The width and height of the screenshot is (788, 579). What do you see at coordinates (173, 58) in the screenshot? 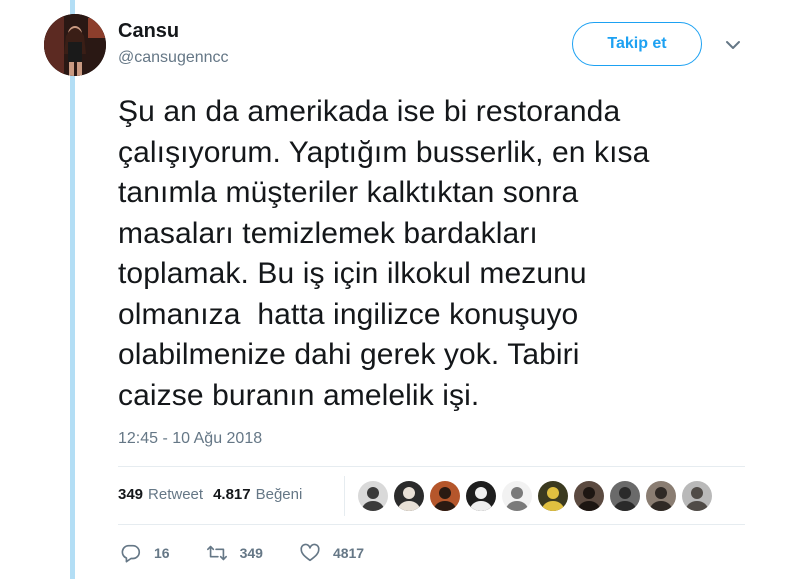
I see `user-handle: @cansugenncc` at bounding box center [173, 58].